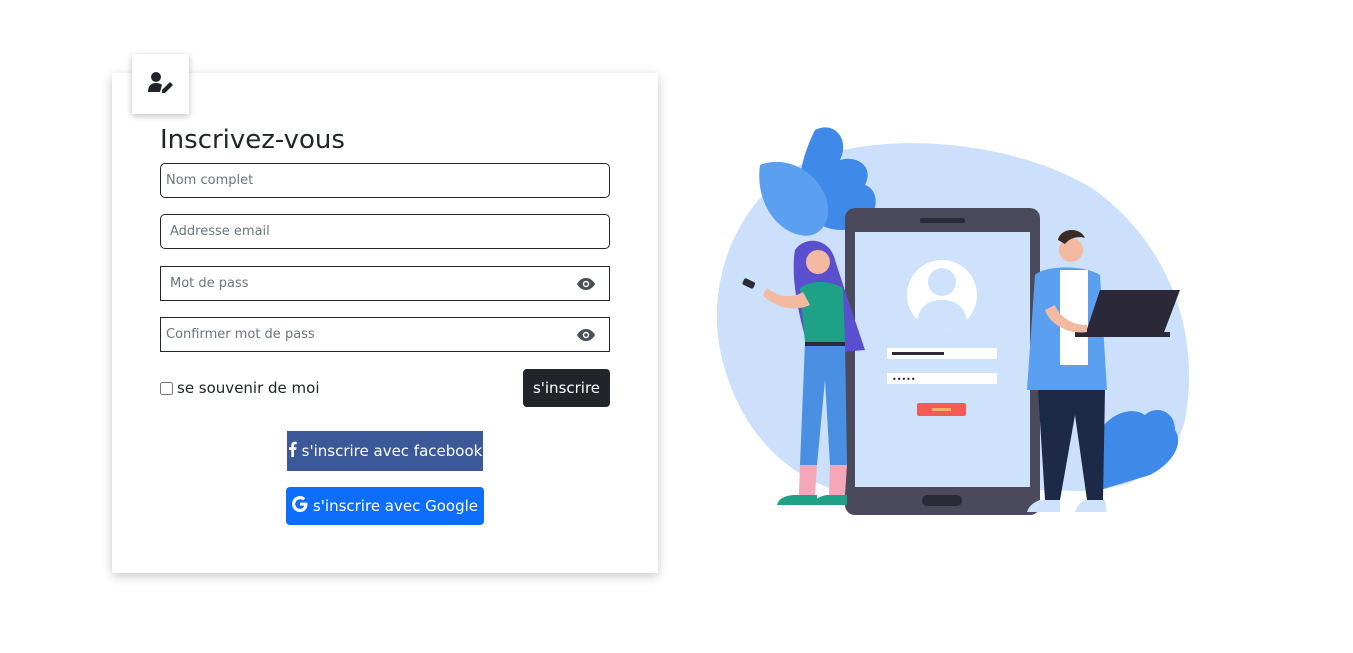 The height and width of the screenshot is (653, 1353). I want to click on remember-me: se souvenir de moi, so click(240, 388).